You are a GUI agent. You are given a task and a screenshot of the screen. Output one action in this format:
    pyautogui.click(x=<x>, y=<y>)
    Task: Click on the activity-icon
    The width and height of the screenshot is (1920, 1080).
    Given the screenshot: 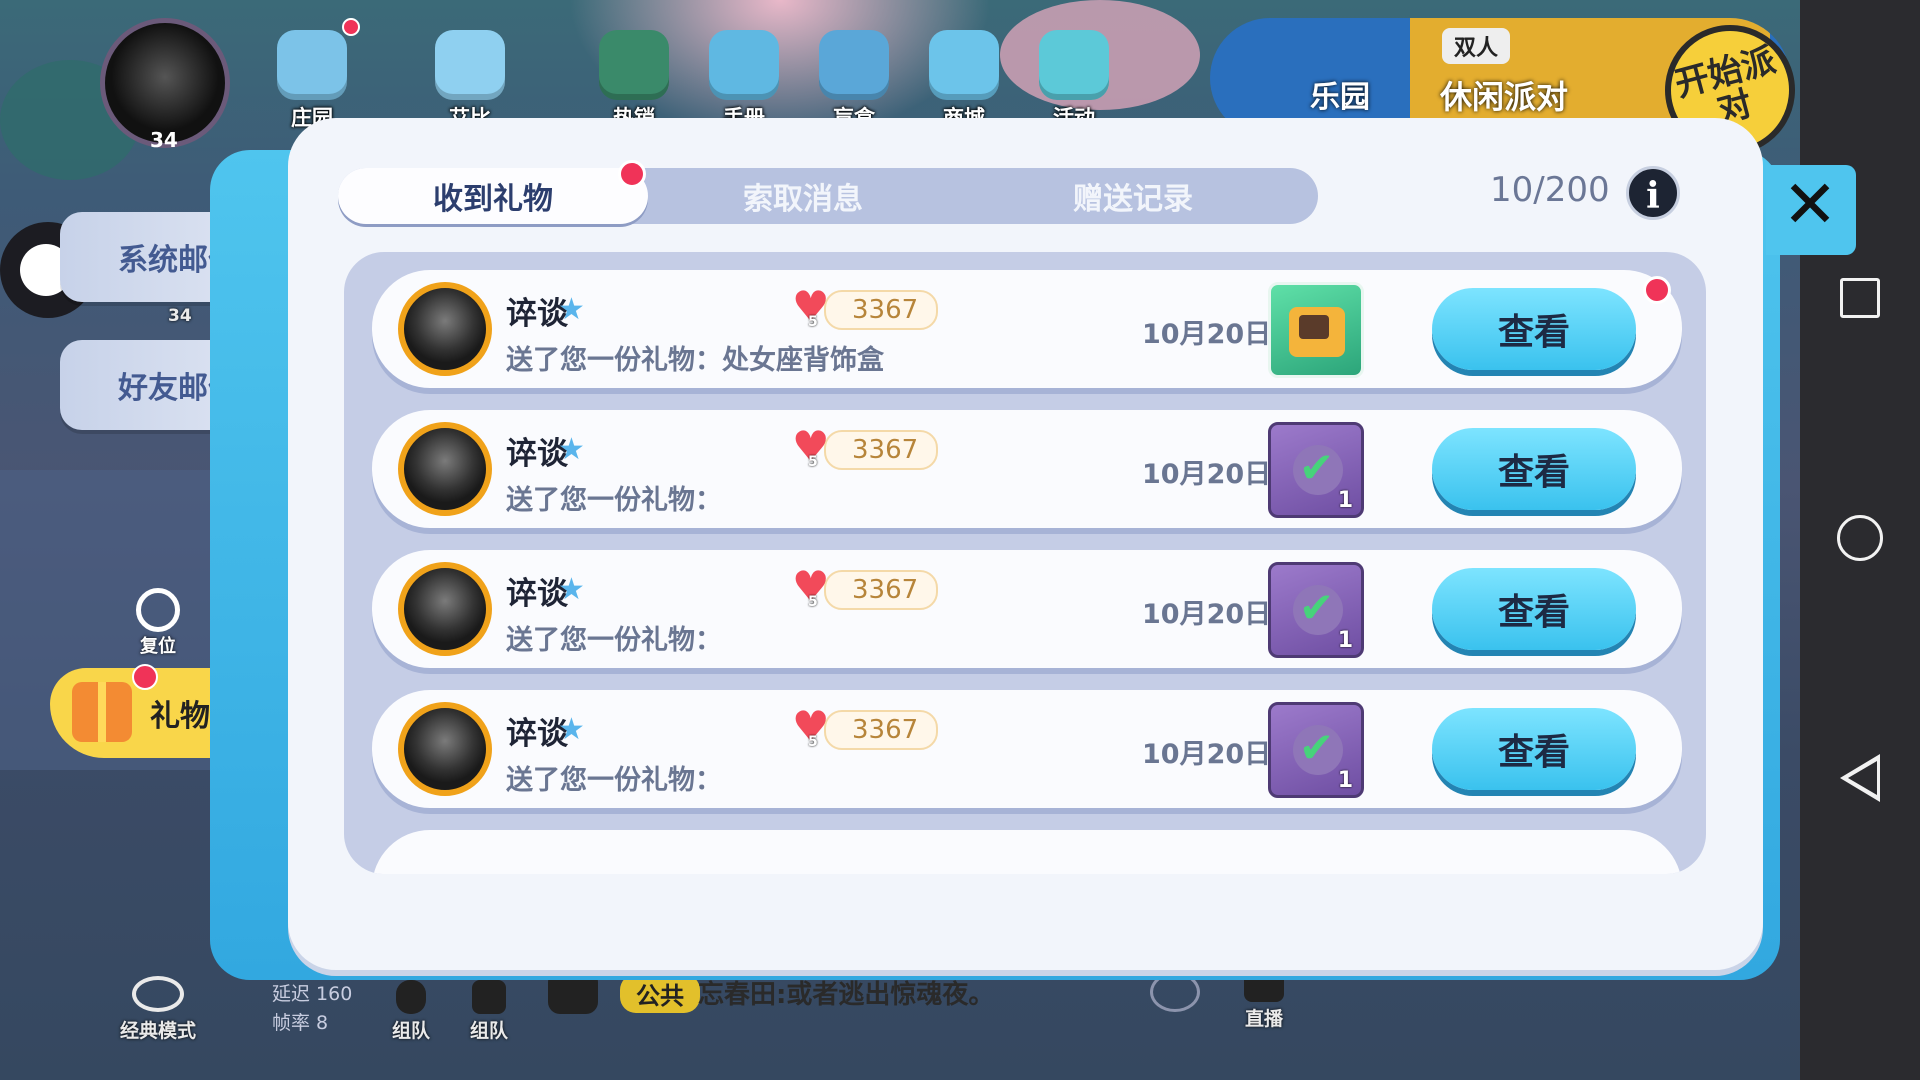 What is the action you would take?
    pyautogui.click(x=1074, y=65)
    